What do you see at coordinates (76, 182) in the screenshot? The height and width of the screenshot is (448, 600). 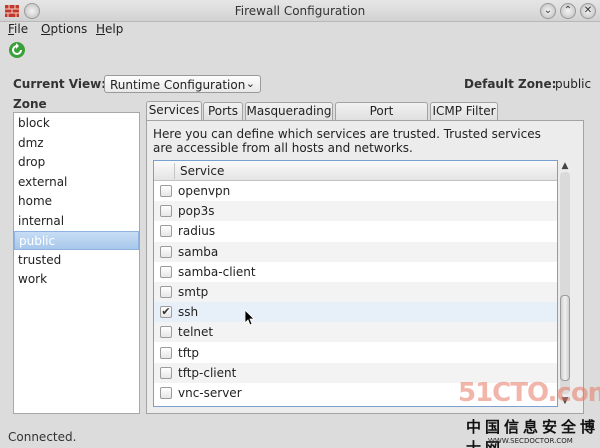 I see `zone-item-external: external` at bounding box center [76, 182].